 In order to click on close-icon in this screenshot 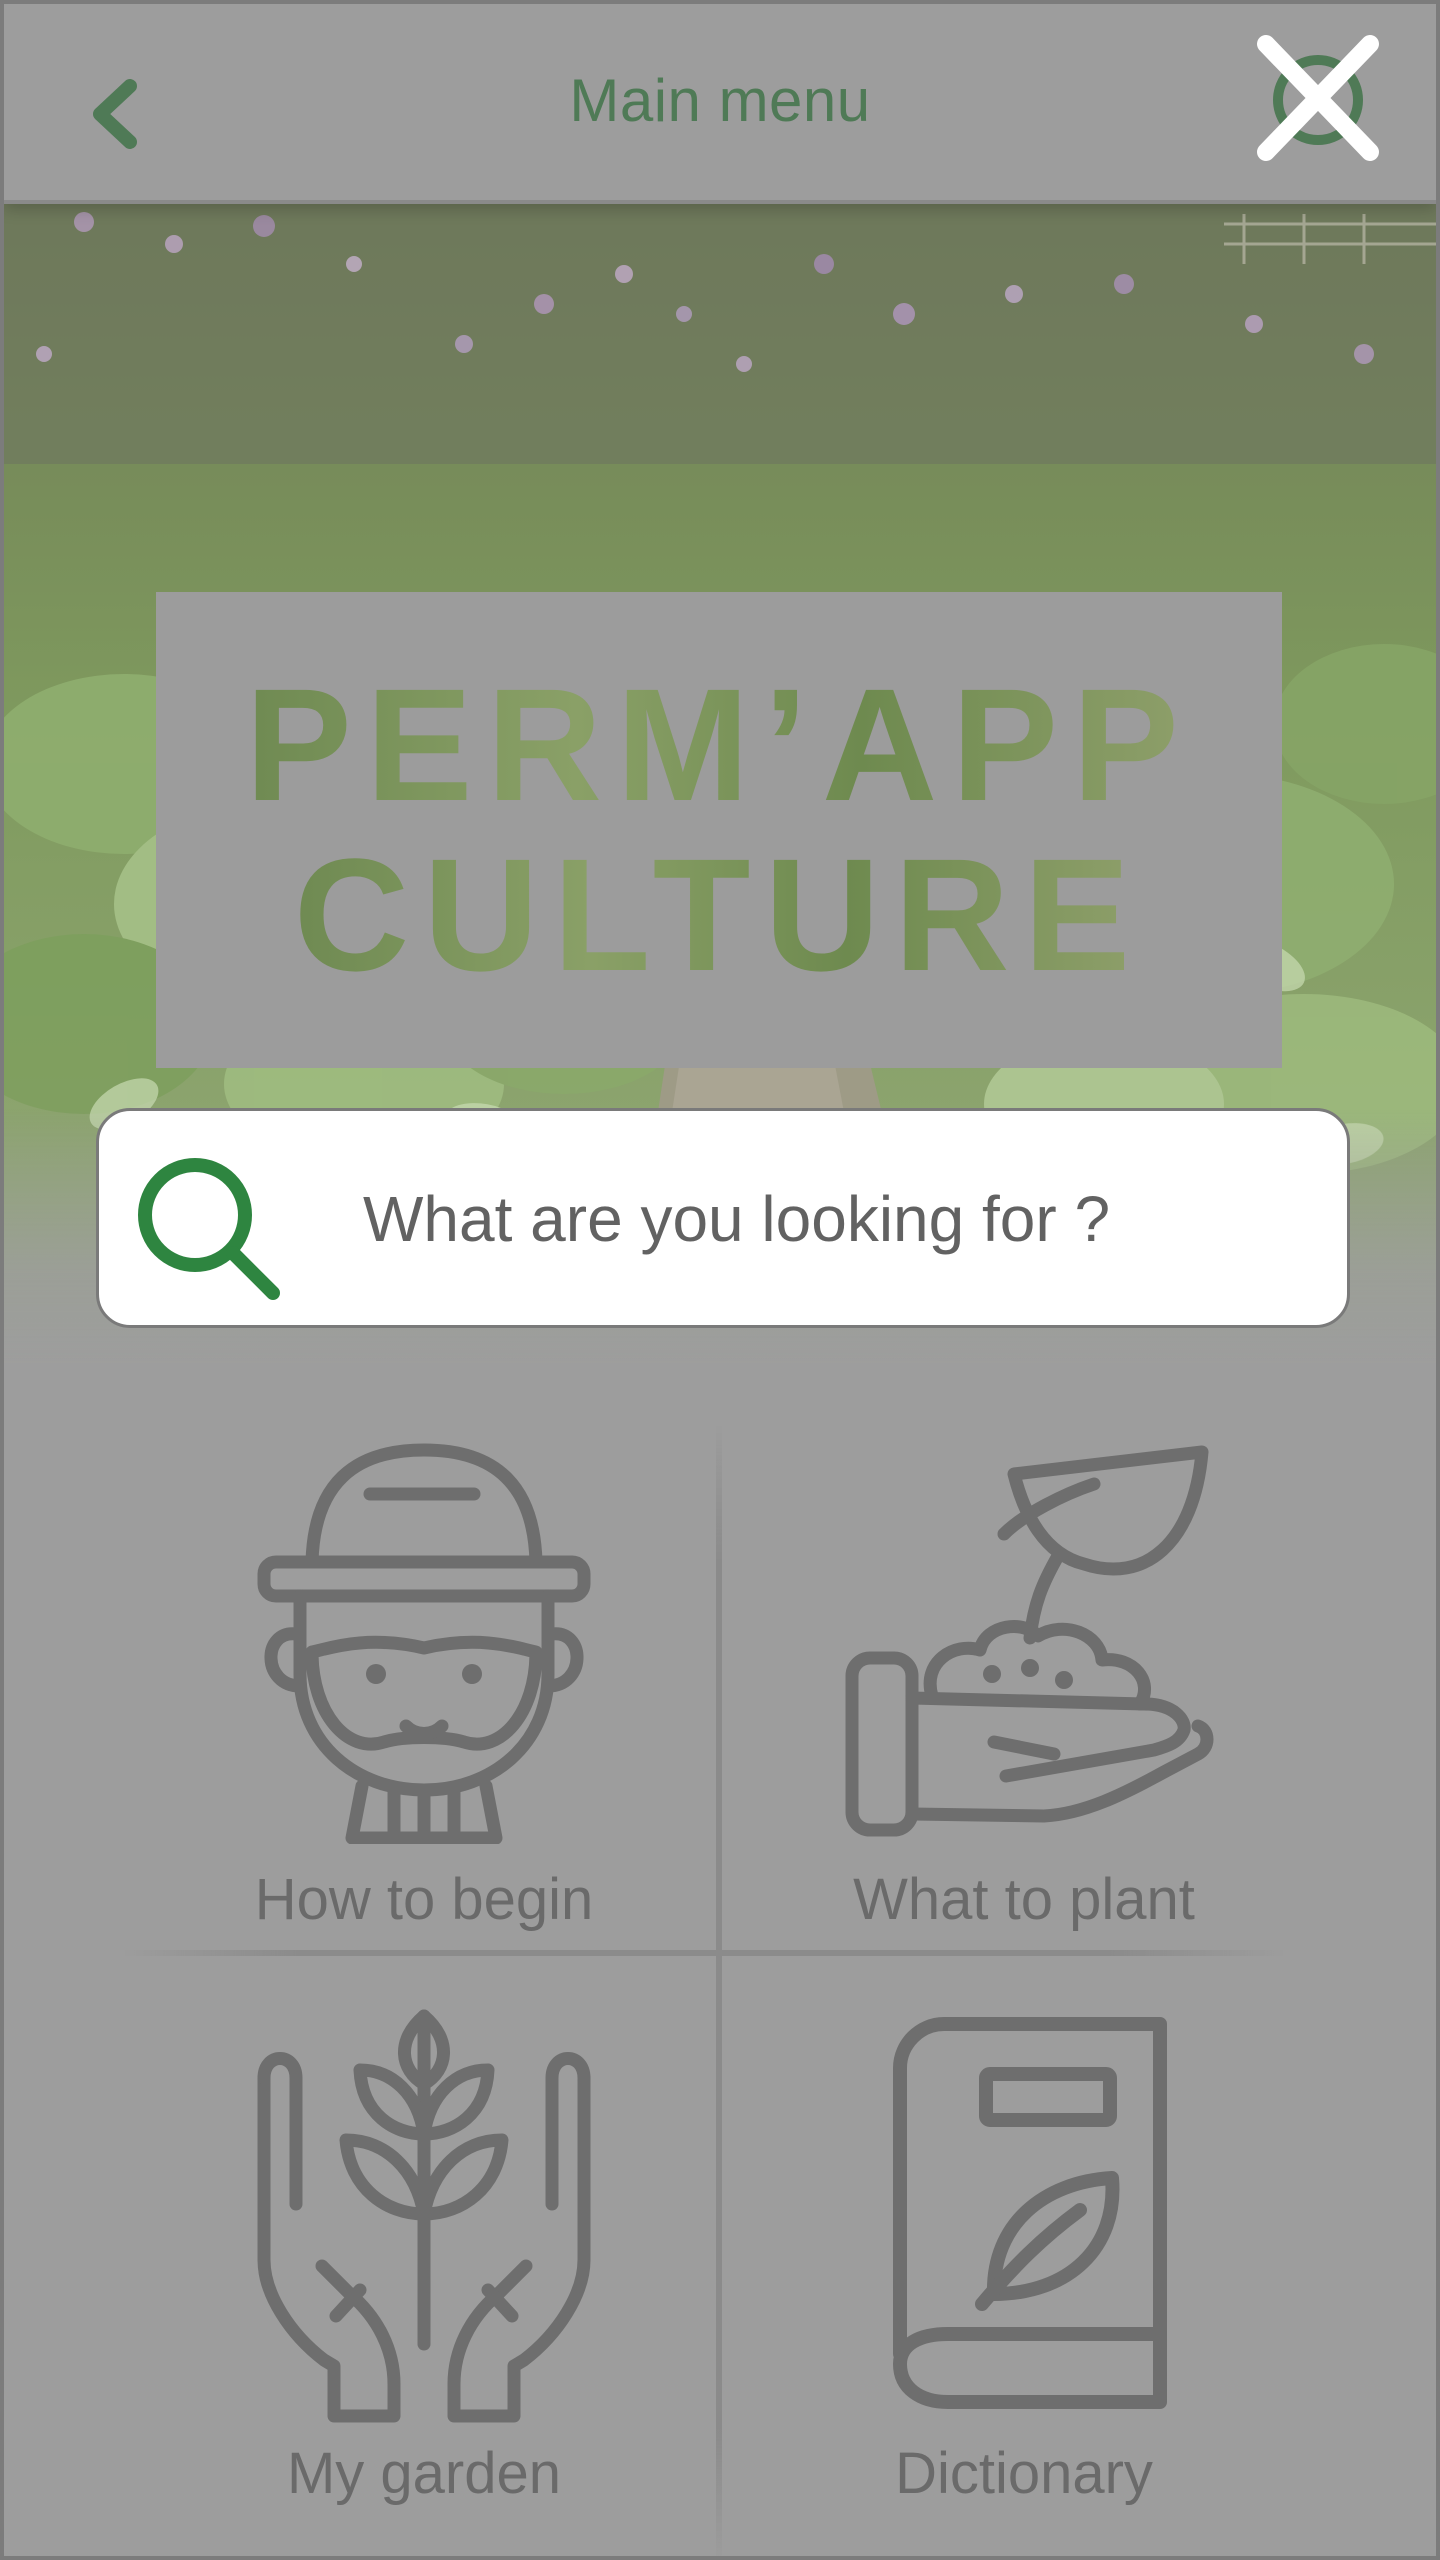, I will do `click(1318, 98)`.